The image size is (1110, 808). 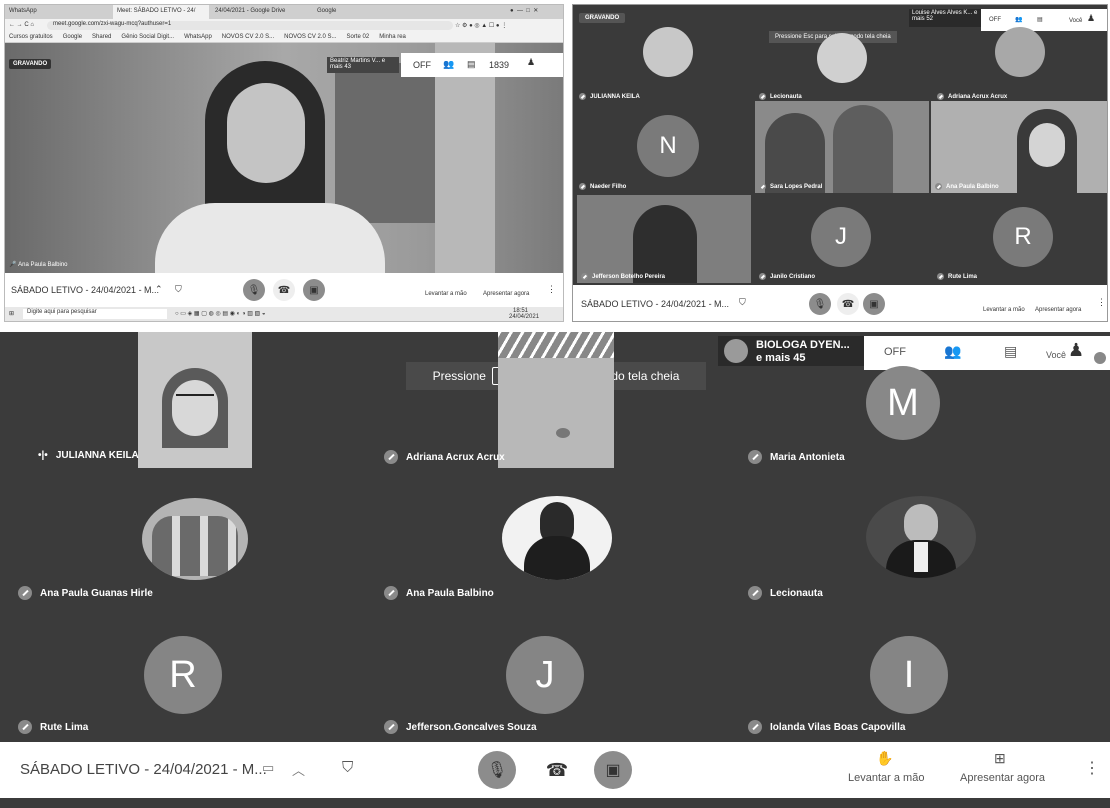 What do you see at coordinates (101, 37) in the screenshot?
I see `bookmark: Shared` at bounding box center [101, 37].